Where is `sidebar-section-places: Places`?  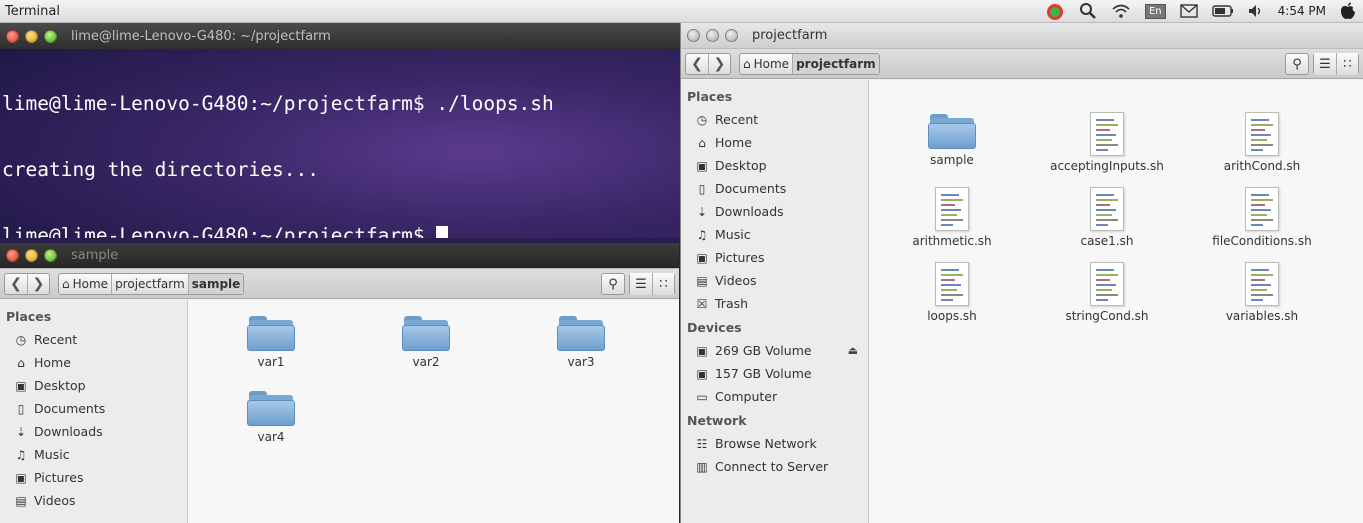 sidebar-section-places: Places is located at coordinates (29, 316).